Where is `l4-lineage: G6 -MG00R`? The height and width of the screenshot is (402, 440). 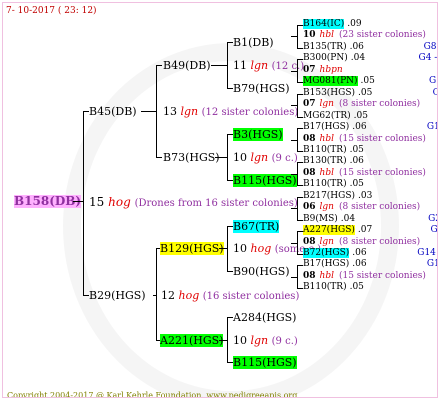 l4-lineage: G6 -MG00R is located at coordinates (425, 161).